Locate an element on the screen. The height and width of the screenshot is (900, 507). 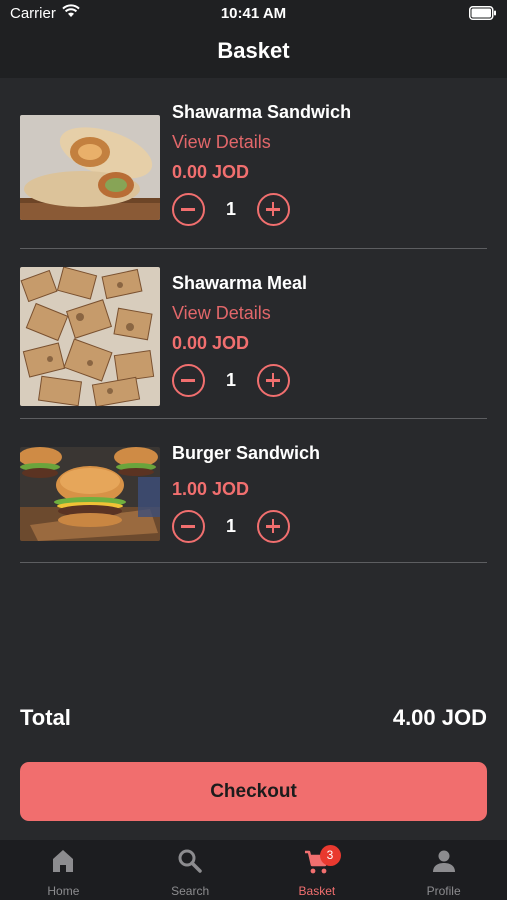
total-label: Total is located at coordinates (45, 717).